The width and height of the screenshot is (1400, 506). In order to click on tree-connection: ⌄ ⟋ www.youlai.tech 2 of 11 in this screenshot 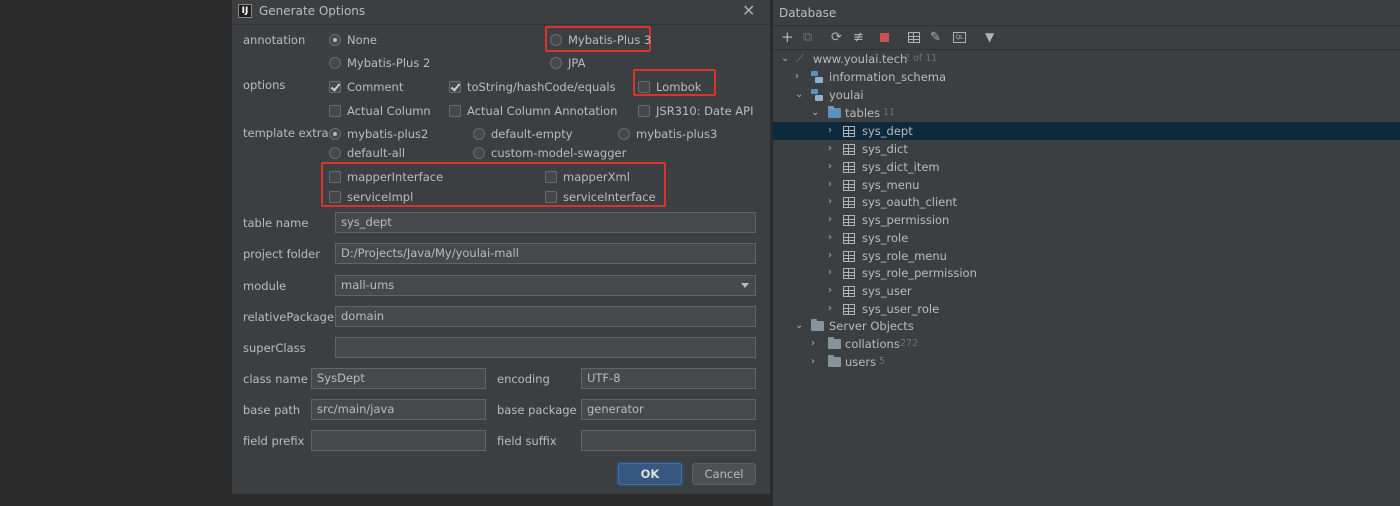, I will do `click(1086, 59)`.